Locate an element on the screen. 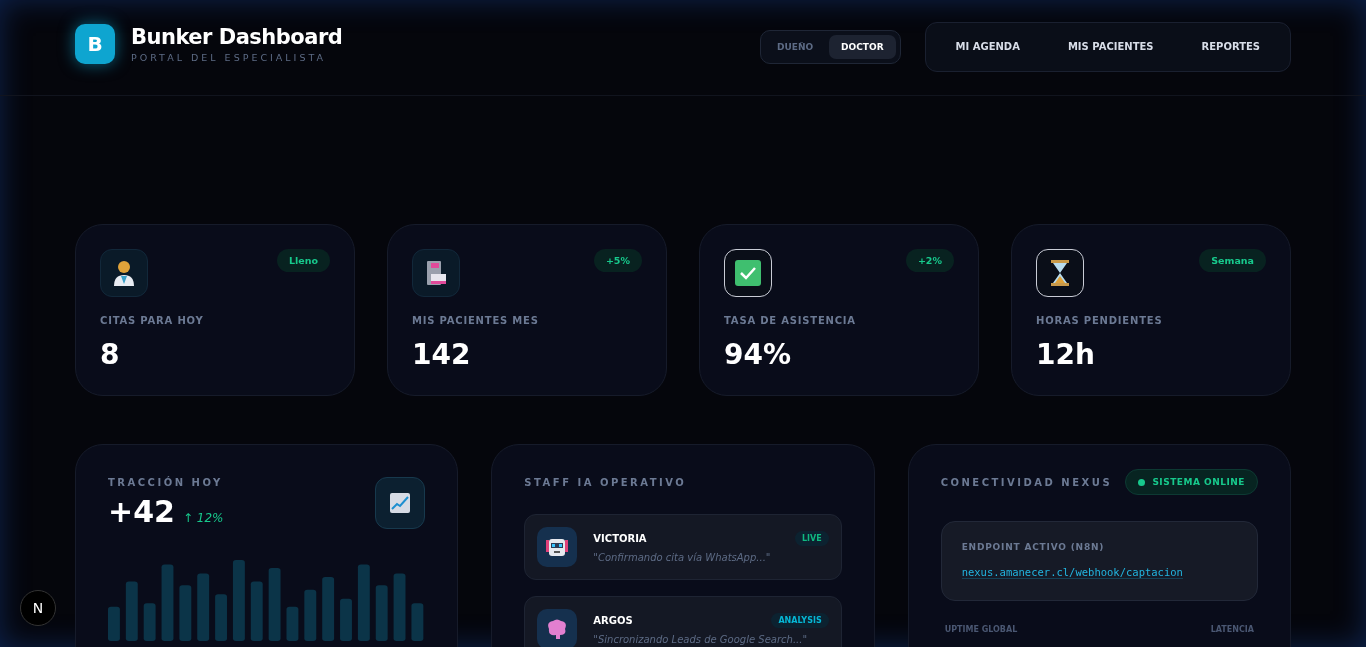 The image size is (1366, 647). traction-value: +42 is located at coordinates (141, 511).